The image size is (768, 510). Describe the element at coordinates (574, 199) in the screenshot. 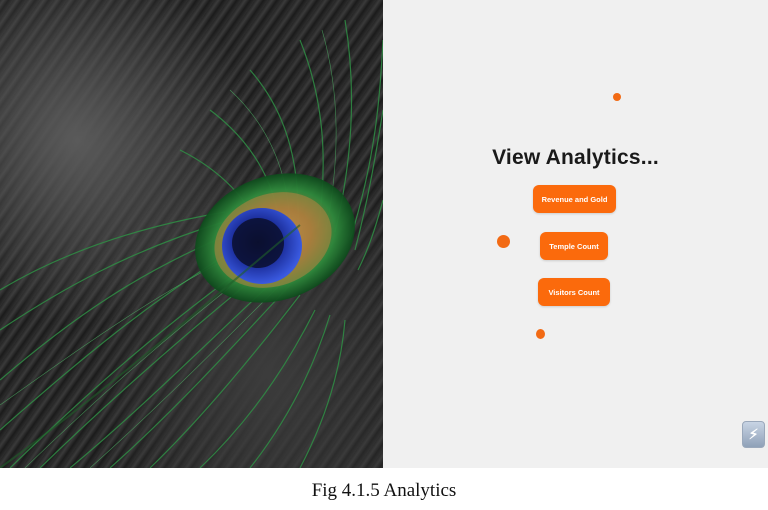

I see `revenue-and-gold-button: Revenue and Gold` at that location.